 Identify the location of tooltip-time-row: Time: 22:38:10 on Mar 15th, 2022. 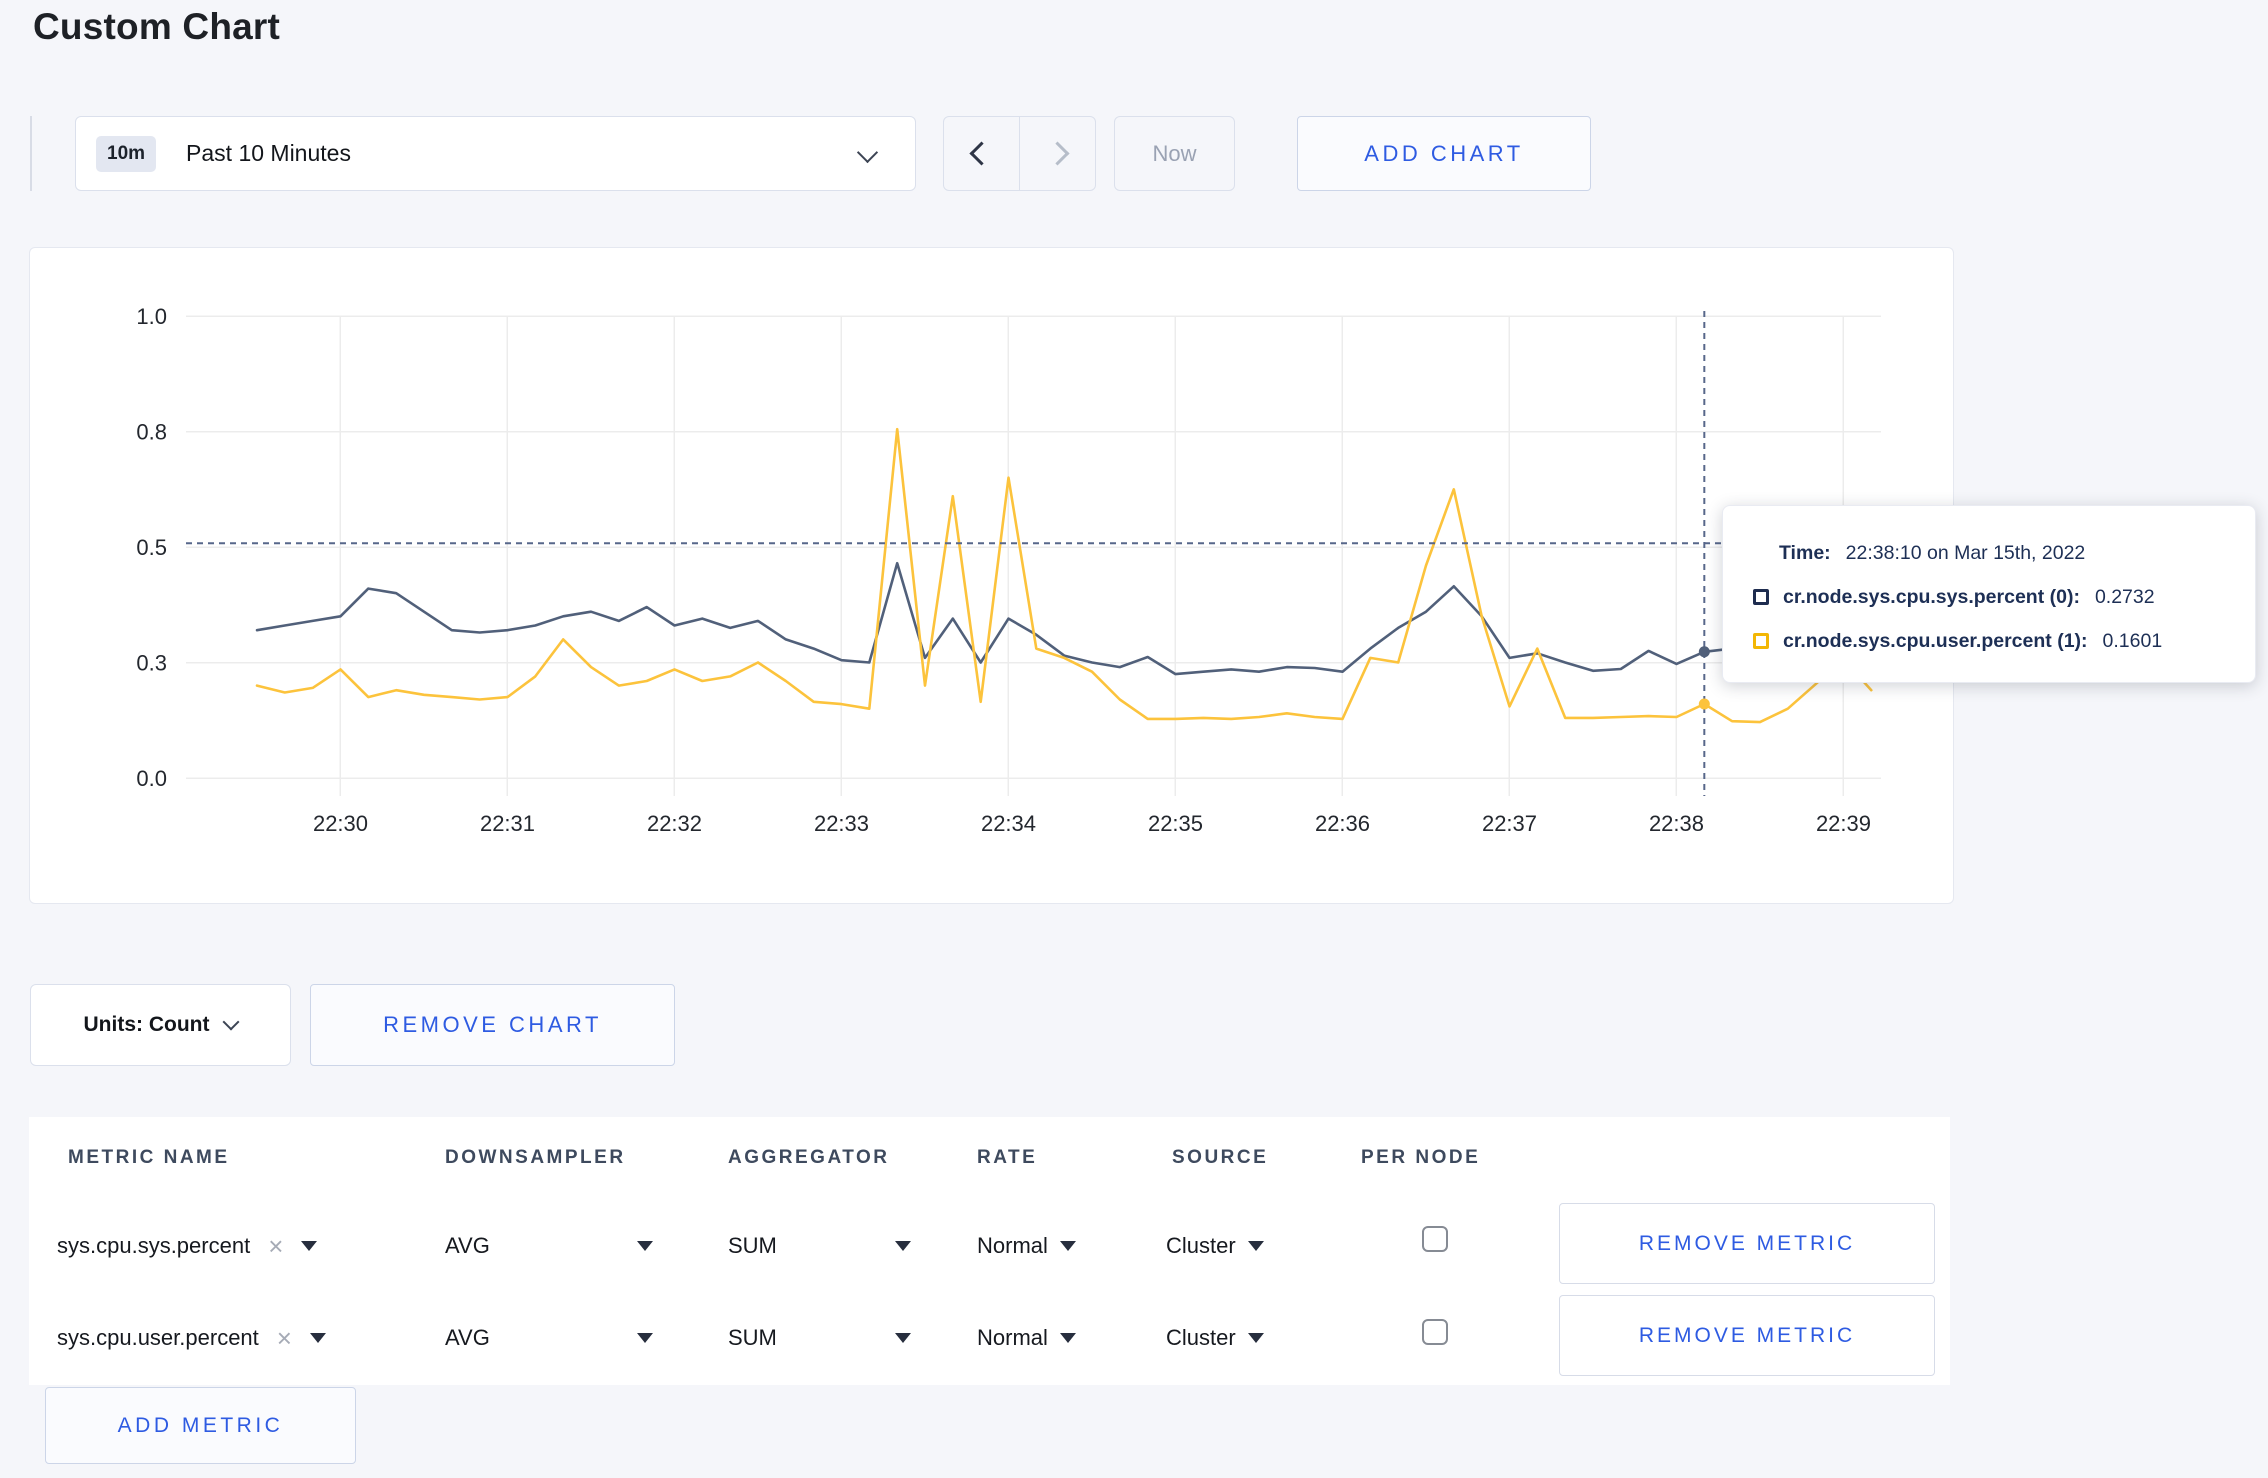
(1989, 553).